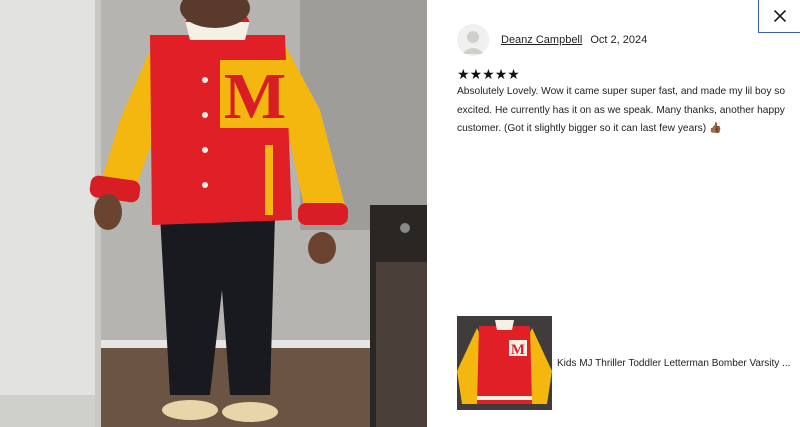  Describe the element at coordinates (255, 96) in the screenshot. I see `jacket-letter: M` at that location.